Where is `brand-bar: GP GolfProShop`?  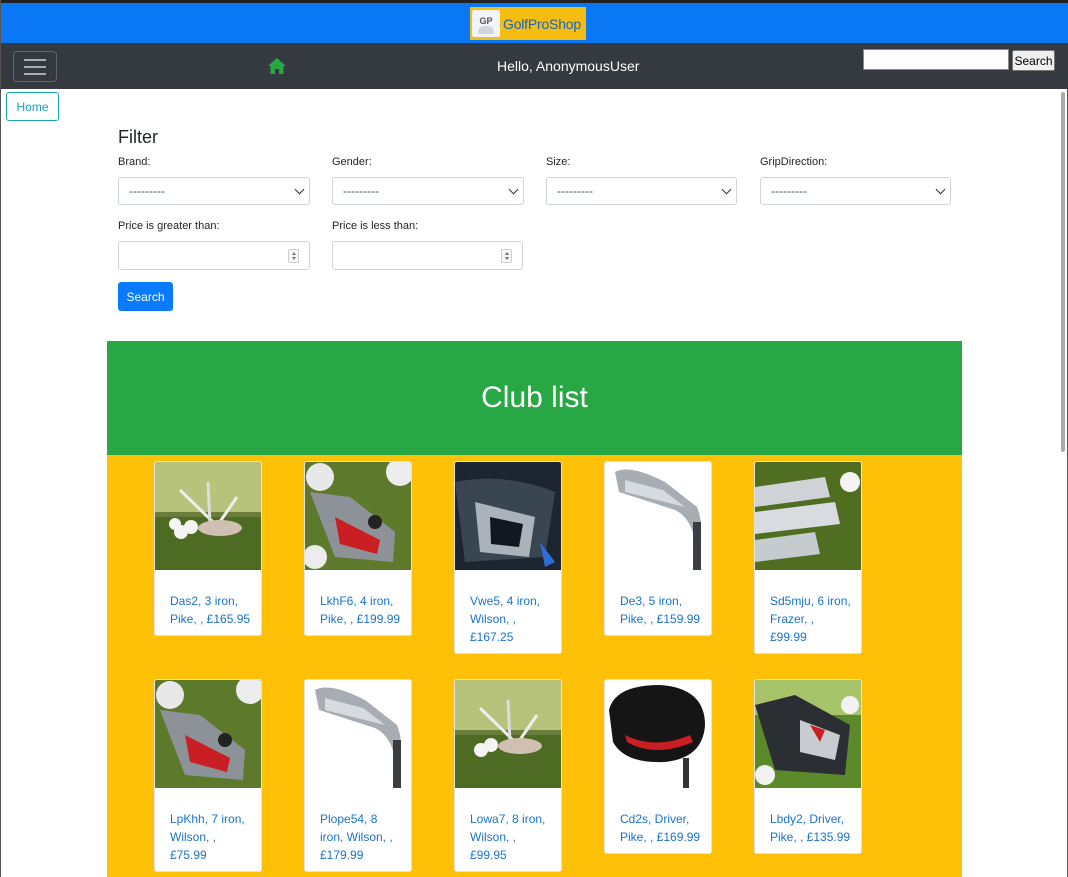
brand-bar: GP GolfProShop is located at coordinates (534, 23).